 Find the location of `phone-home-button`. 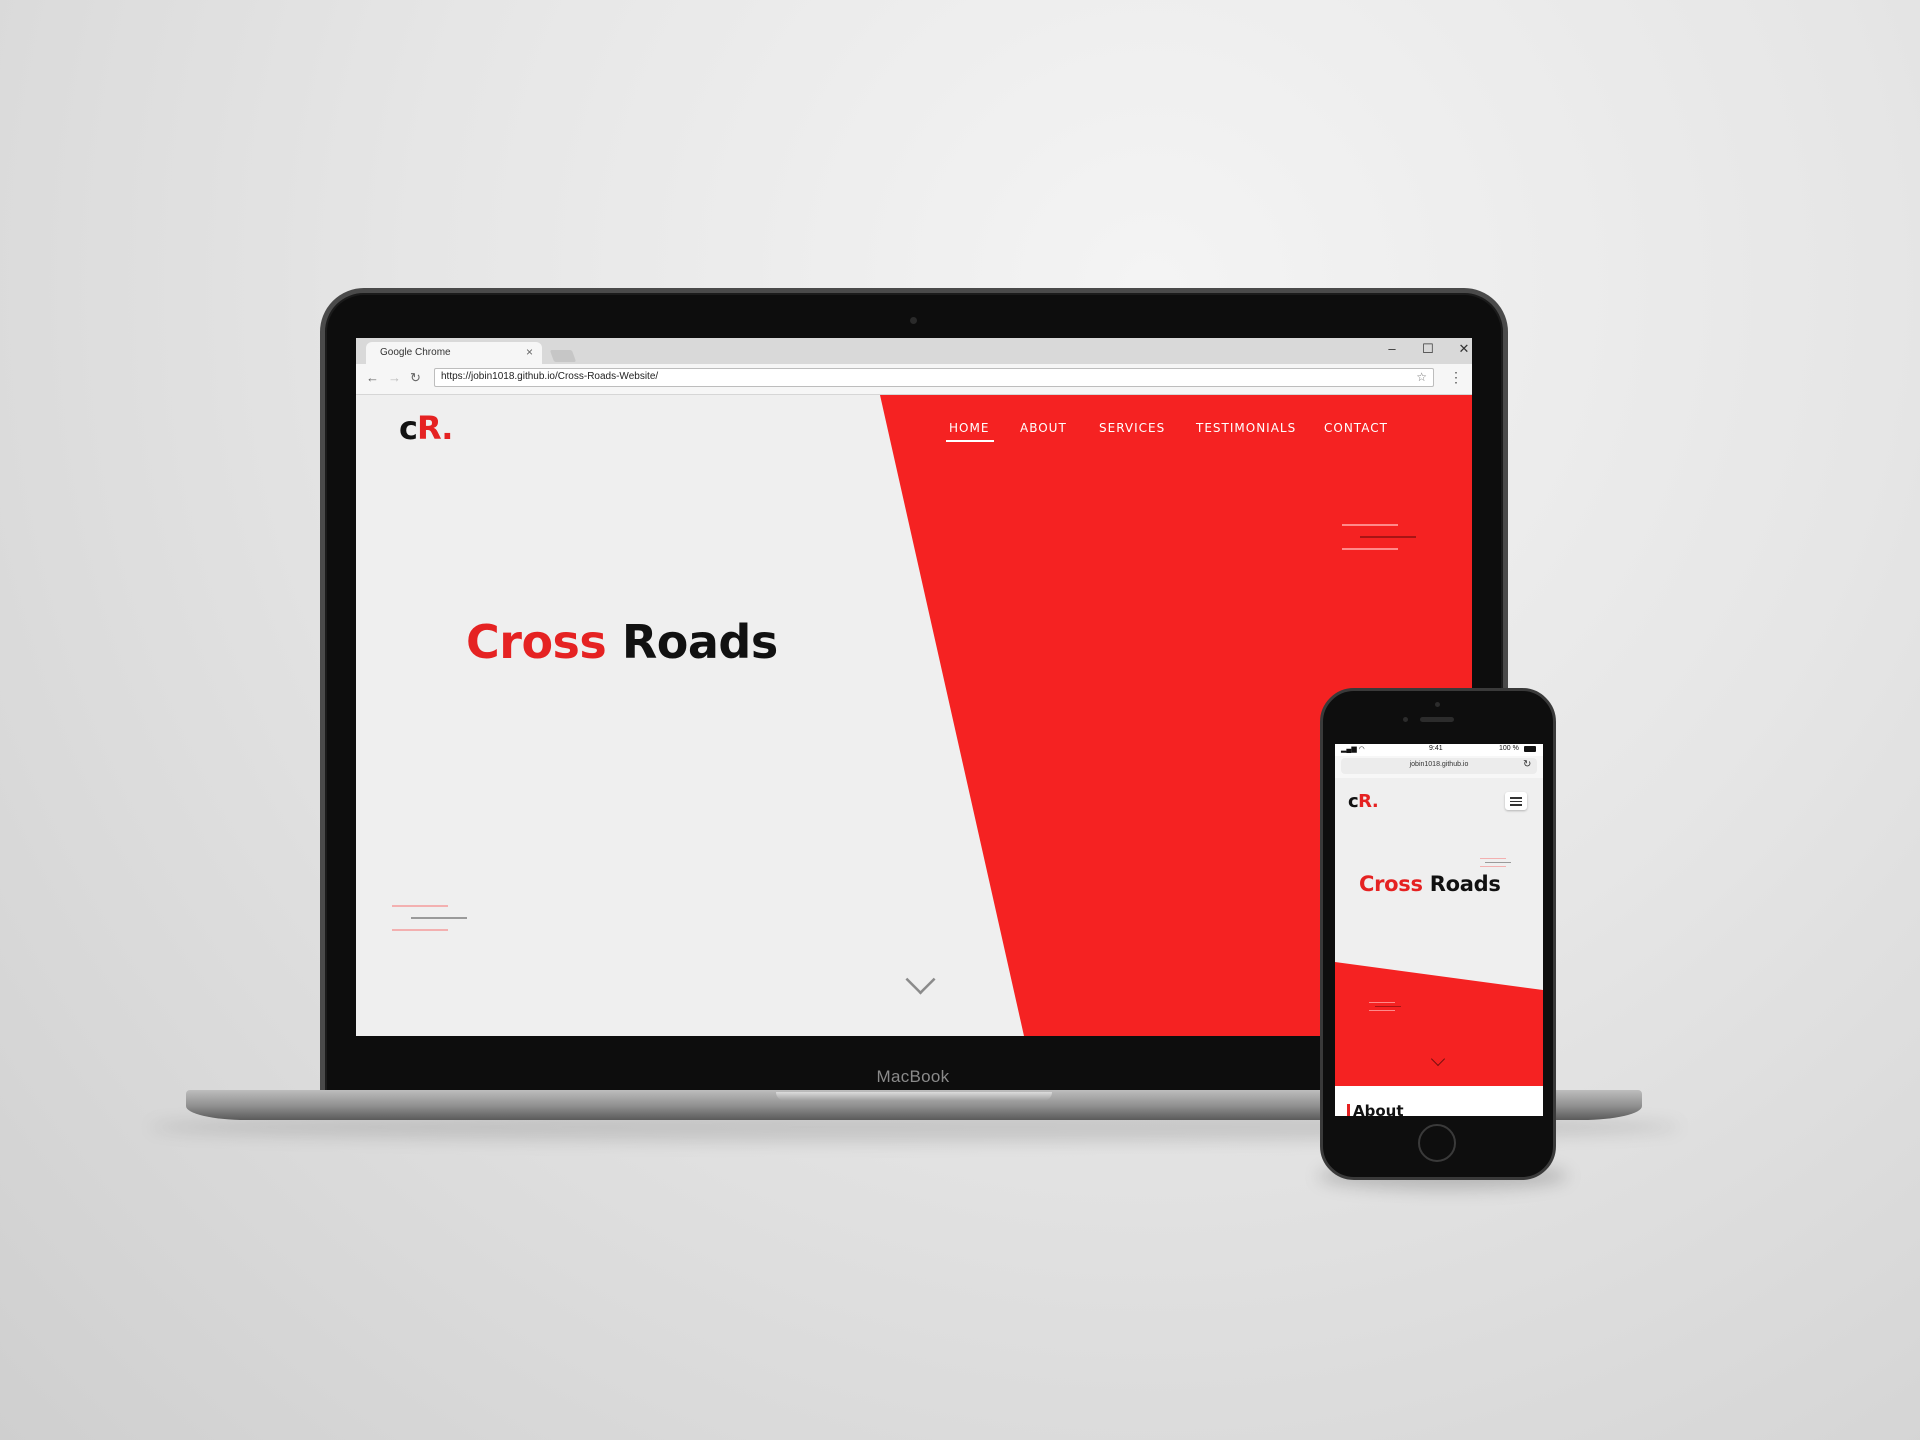

phone-home-button is located at coordinates (1437, 1143).